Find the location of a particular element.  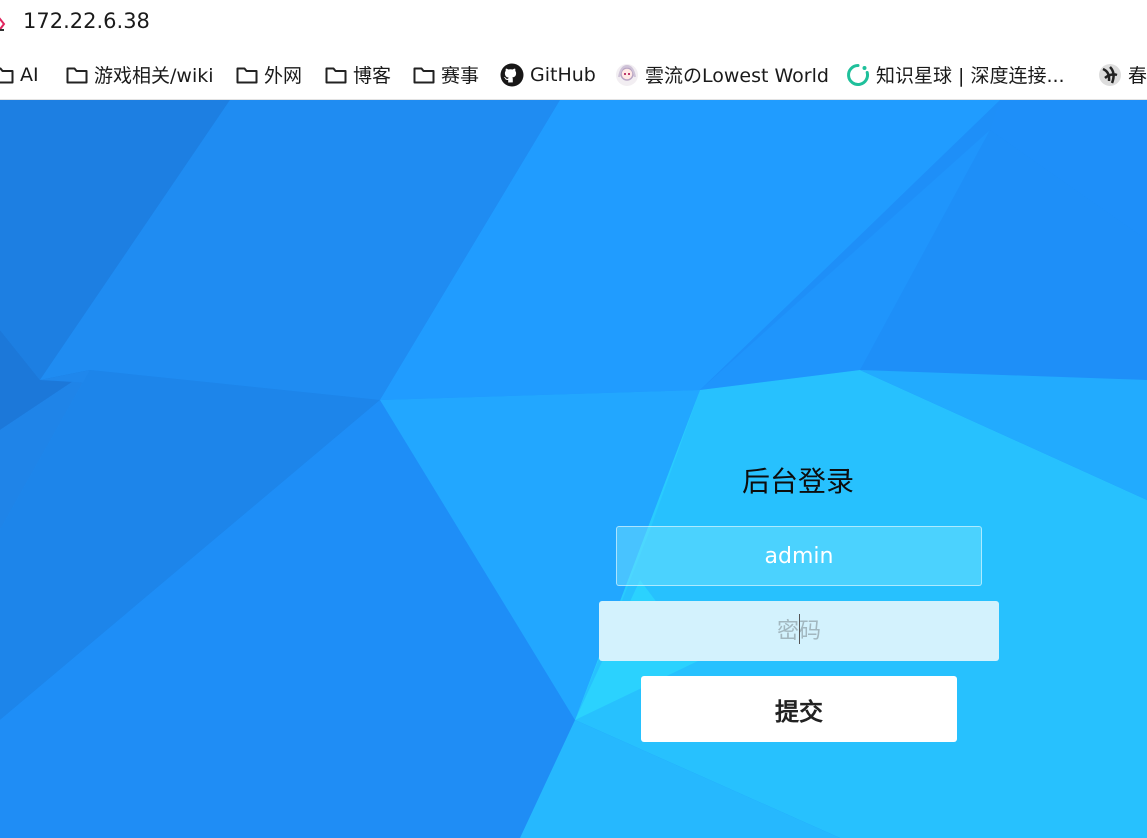

site-favicon-icon is located at coordinates (3, 24).